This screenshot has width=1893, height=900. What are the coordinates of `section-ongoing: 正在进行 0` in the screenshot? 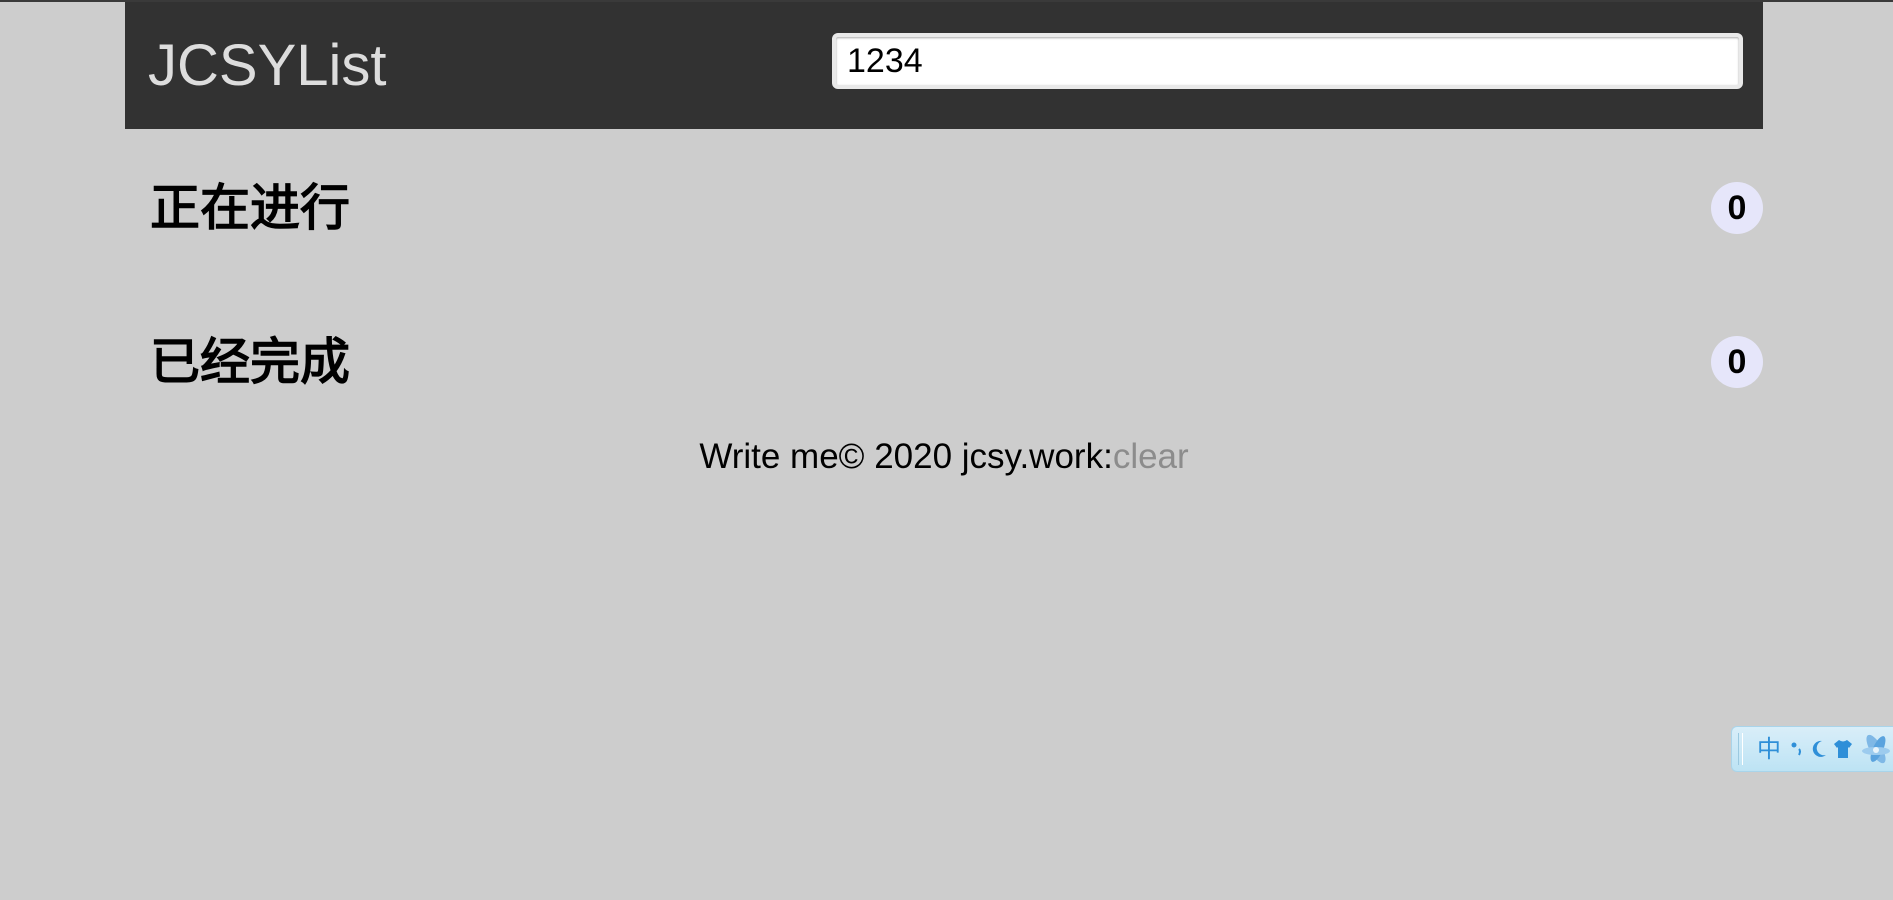 It's located at (944, 207).